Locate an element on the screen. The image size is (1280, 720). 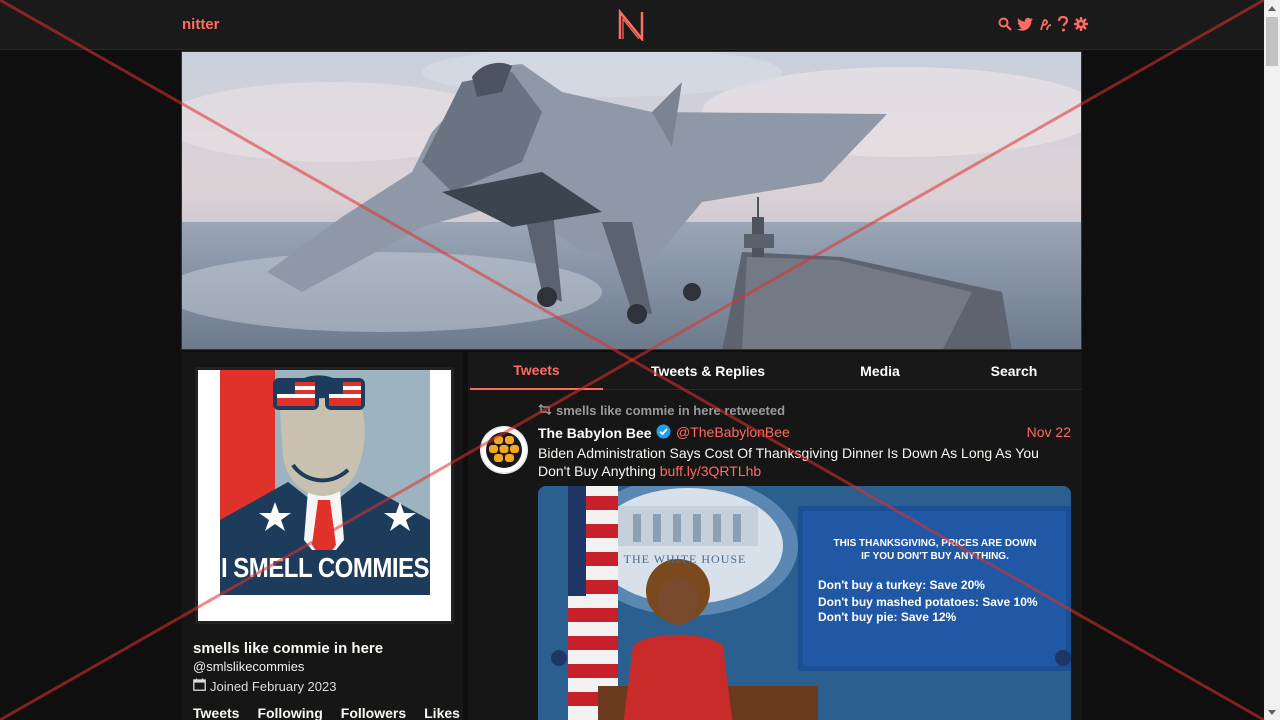
tweet-avatar is located at coordinates (504, 450).